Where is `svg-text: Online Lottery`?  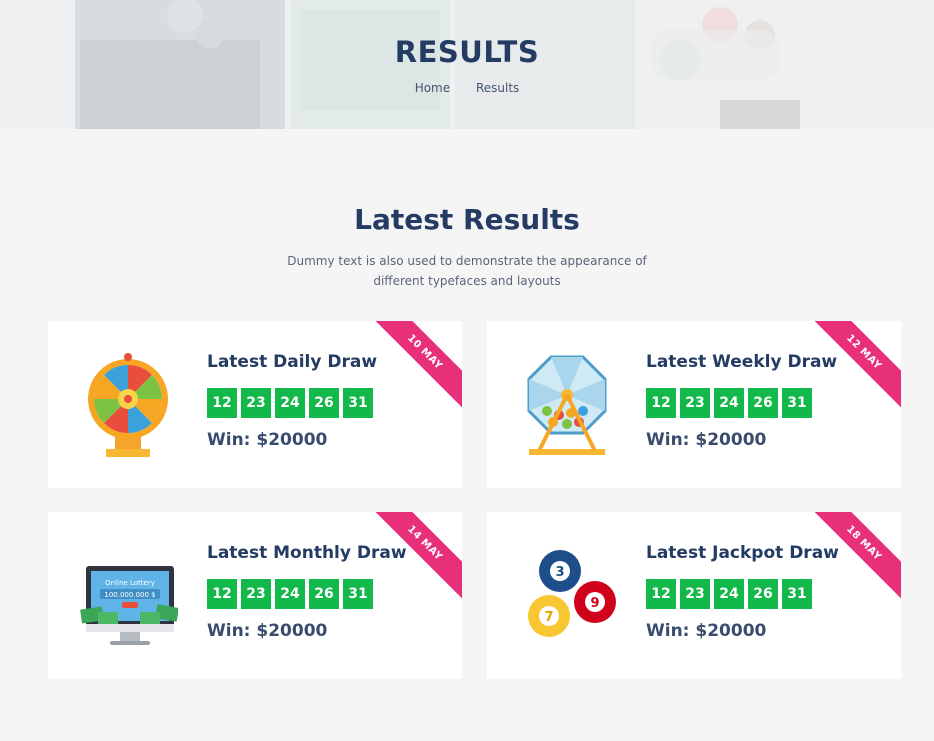 svg-text: Online Lottery is located at coordinates (130, 583).